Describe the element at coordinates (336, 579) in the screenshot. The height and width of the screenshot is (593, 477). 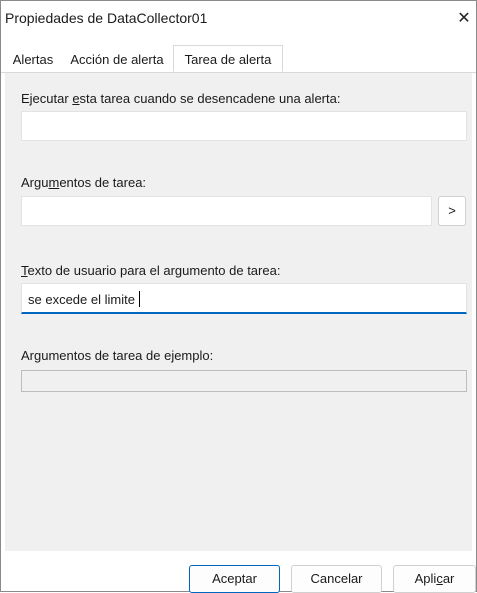
I see `cancel-button: Cancelar` at that location.